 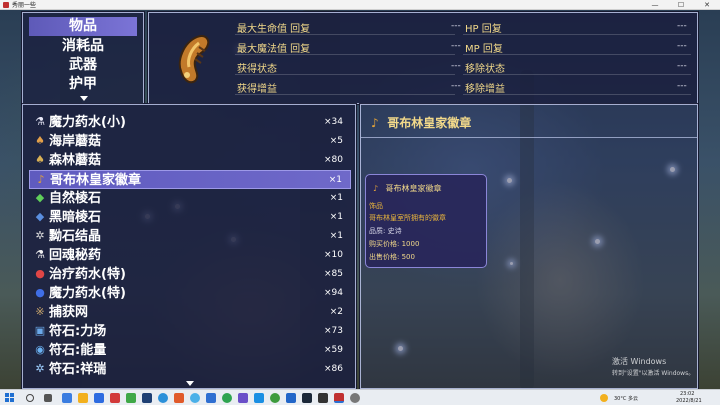 What do you see at coordinates (87, 293) in the screenshot?
I see `item-name: 魔力药水(特)` at bounding box center [87, 293].